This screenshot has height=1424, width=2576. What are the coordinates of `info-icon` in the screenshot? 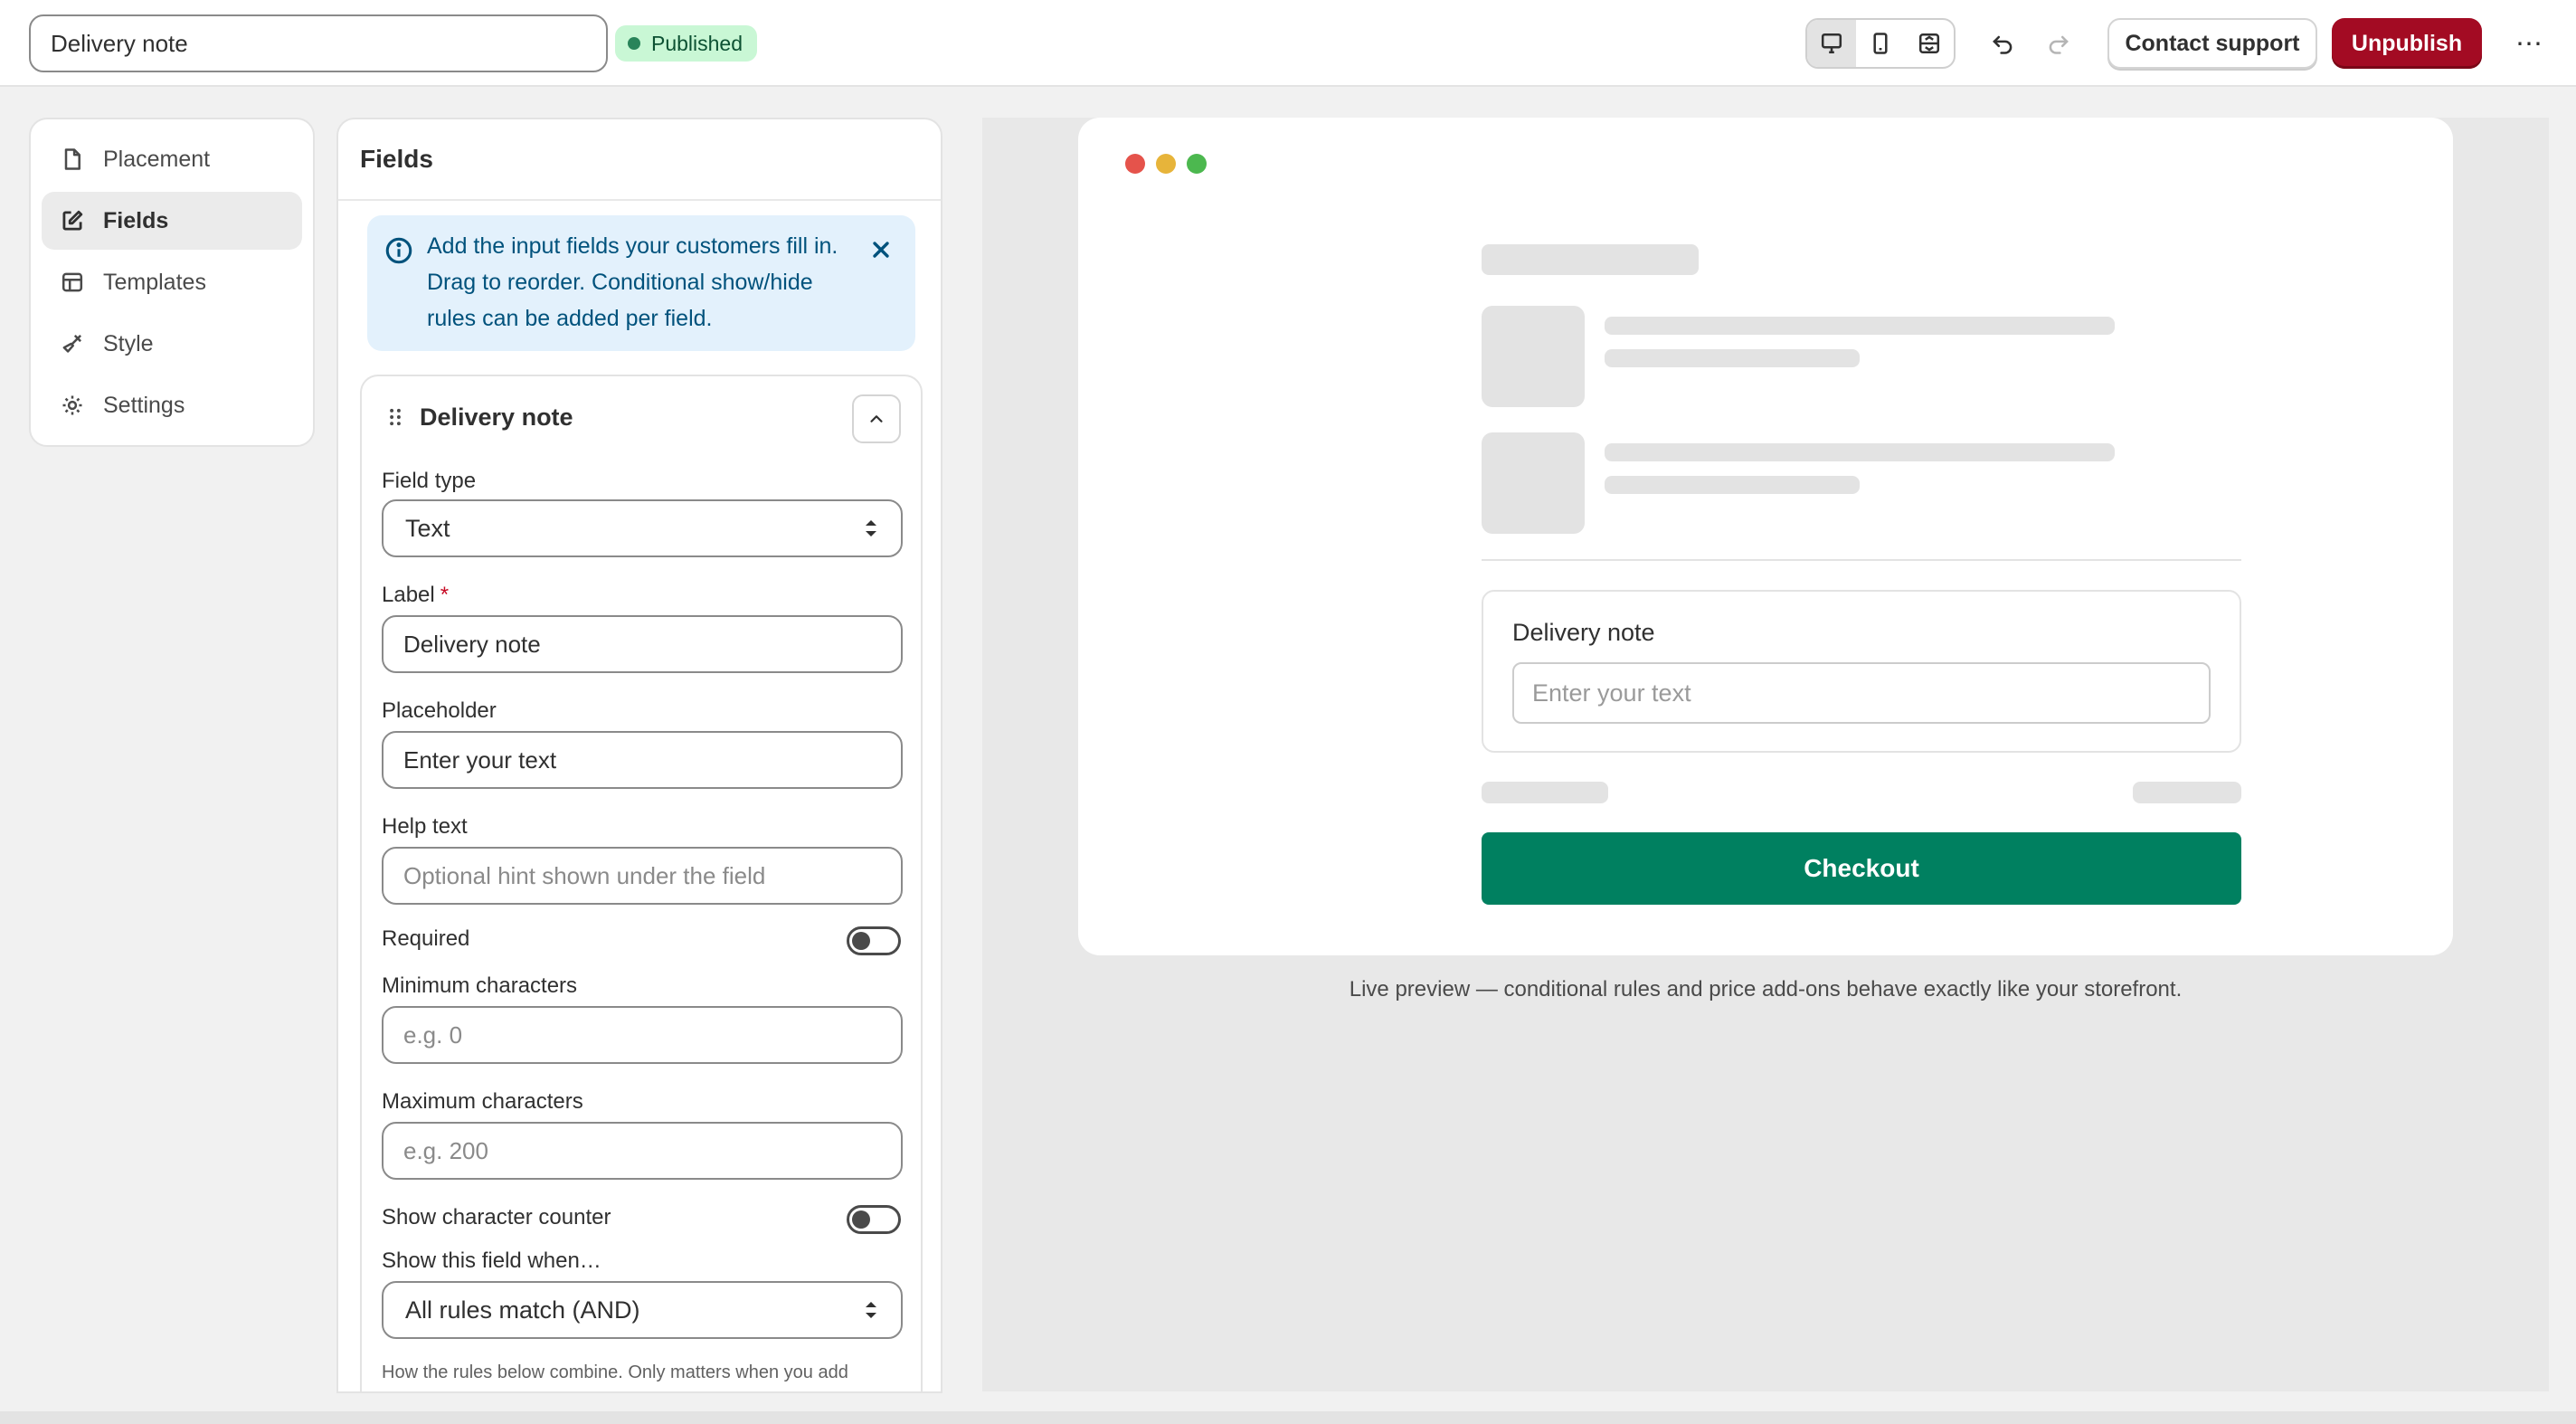 It's located at (399, 250).